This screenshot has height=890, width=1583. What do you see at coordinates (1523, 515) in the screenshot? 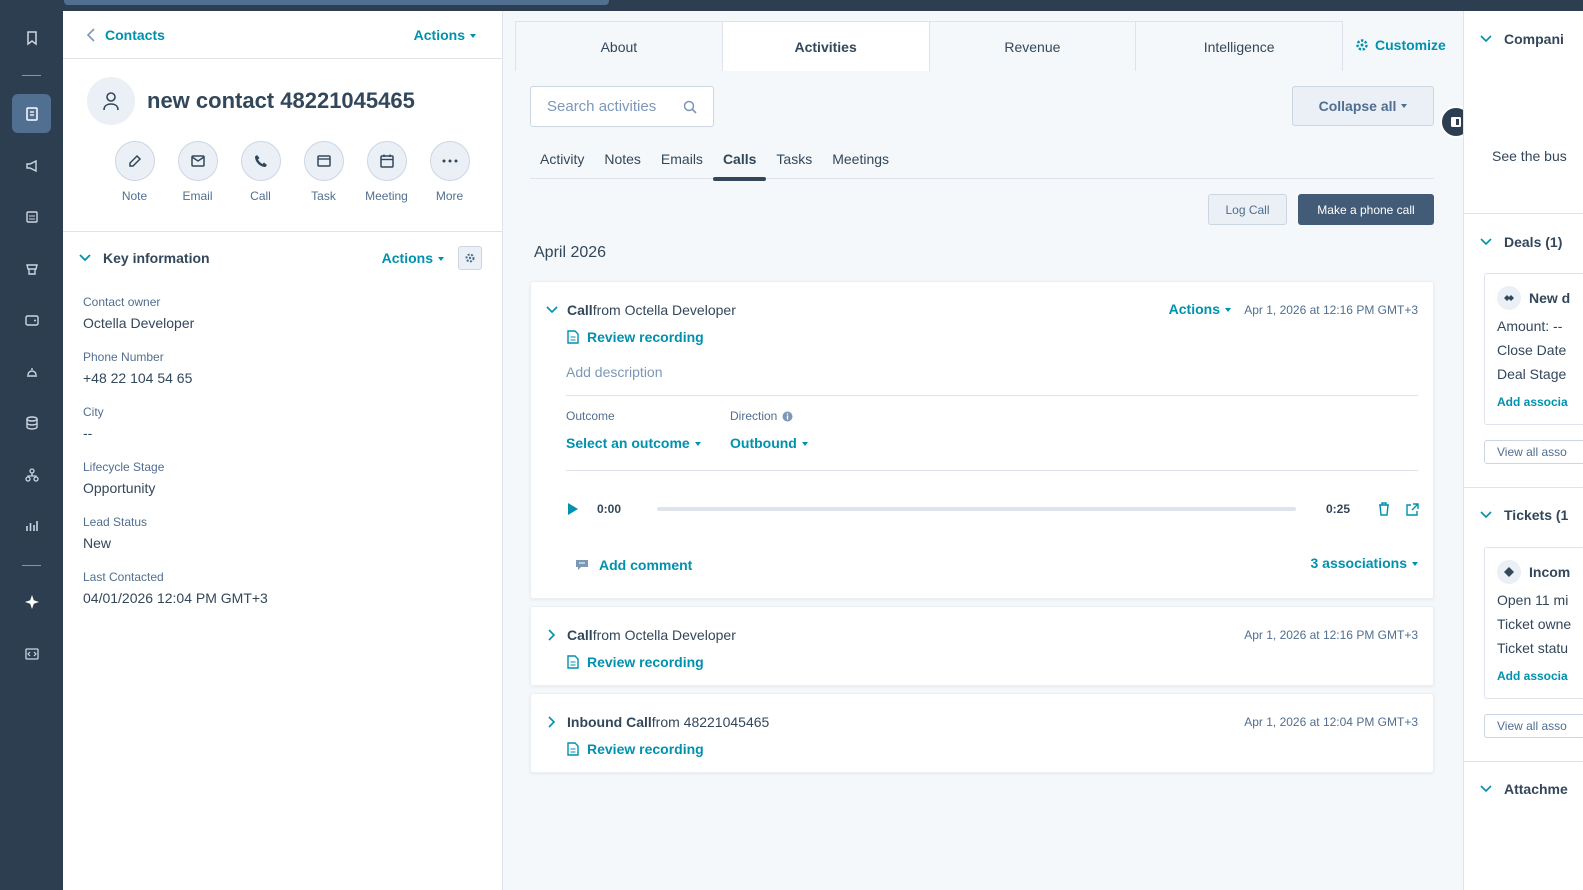
I see `tickets-section-header: Tickets (1` at bounding box center [1523, 515].